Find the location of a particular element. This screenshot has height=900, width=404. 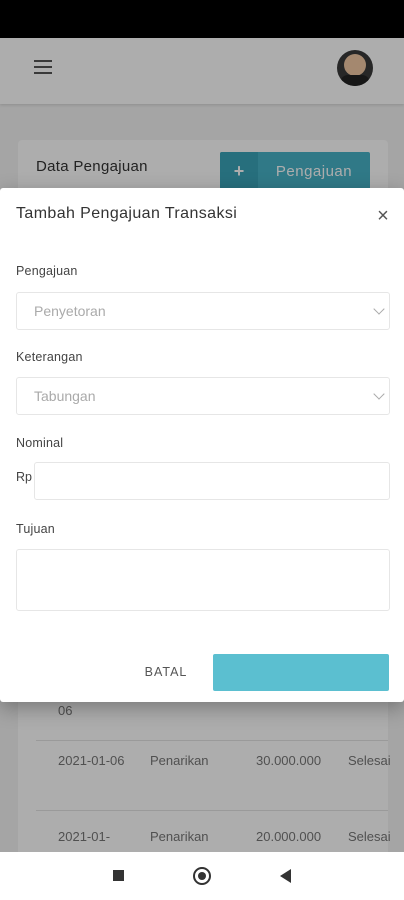

keterangan-value: Tabungan is located at coordinates (65, 396).